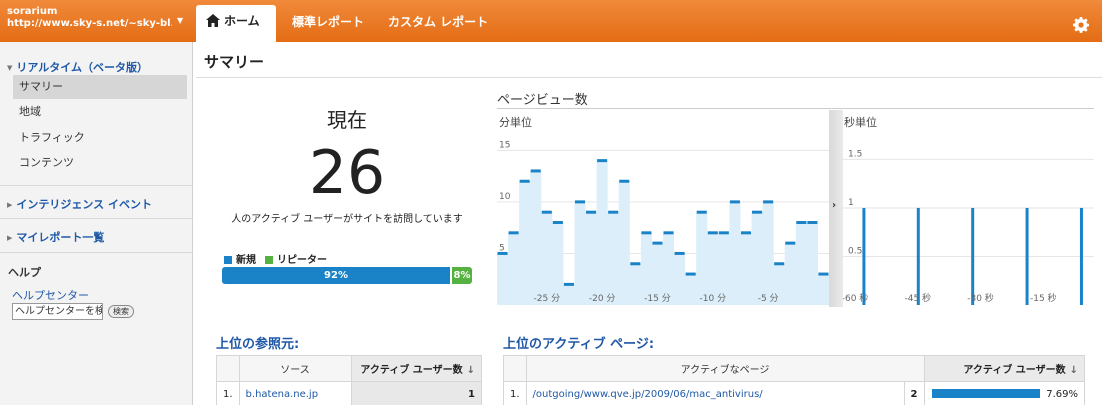 The width and height of the screenshot is (1102, 405). Describe the element at coordinates (57, 311) in the screenshot. I see `help-search-input: ヘルプセンターを検` at that location.